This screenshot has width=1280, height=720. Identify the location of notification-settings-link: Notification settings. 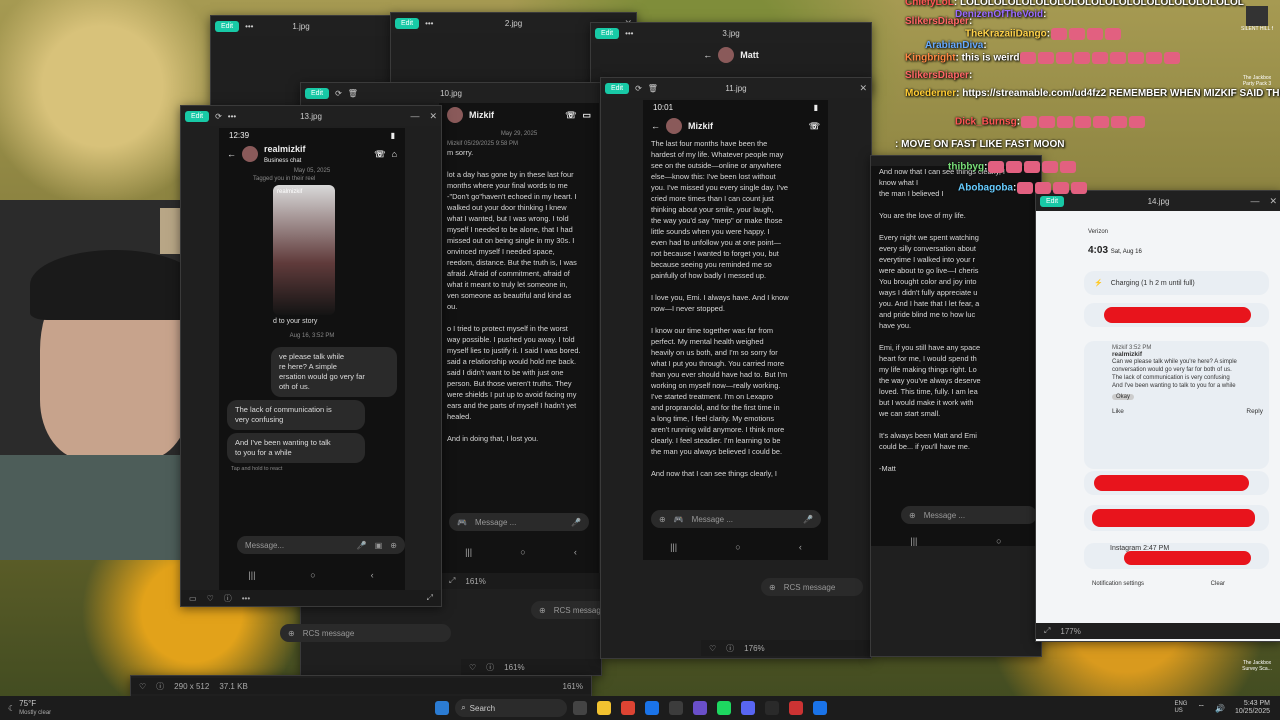
(1118, 584).